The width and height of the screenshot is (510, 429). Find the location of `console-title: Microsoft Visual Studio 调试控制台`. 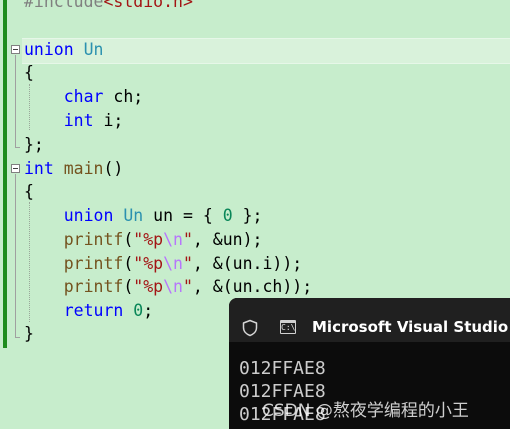

console-title: Microsoft Visual Studio 调试控制台 is located at coordinates (411, 327).